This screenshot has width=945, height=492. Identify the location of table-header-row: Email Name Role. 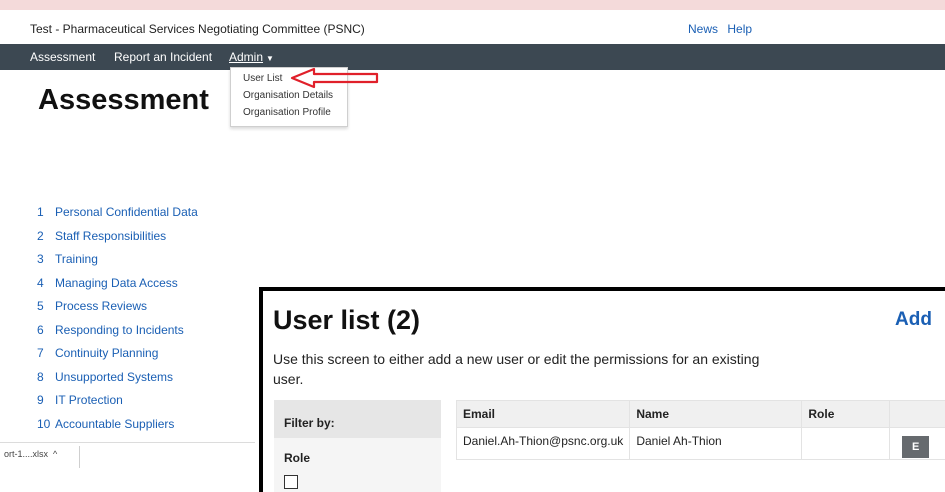
(700, 414).